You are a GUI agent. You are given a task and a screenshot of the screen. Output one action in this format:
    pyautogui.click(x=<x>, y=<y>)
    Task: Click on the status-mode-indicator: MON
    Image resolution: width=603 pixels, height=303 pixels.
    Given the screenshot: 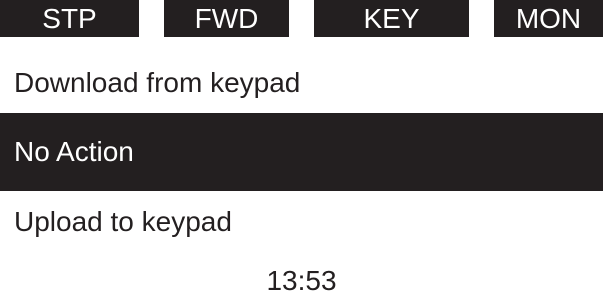 What is the action you would take?
    pyautogui.click(x=548, y=18)
    